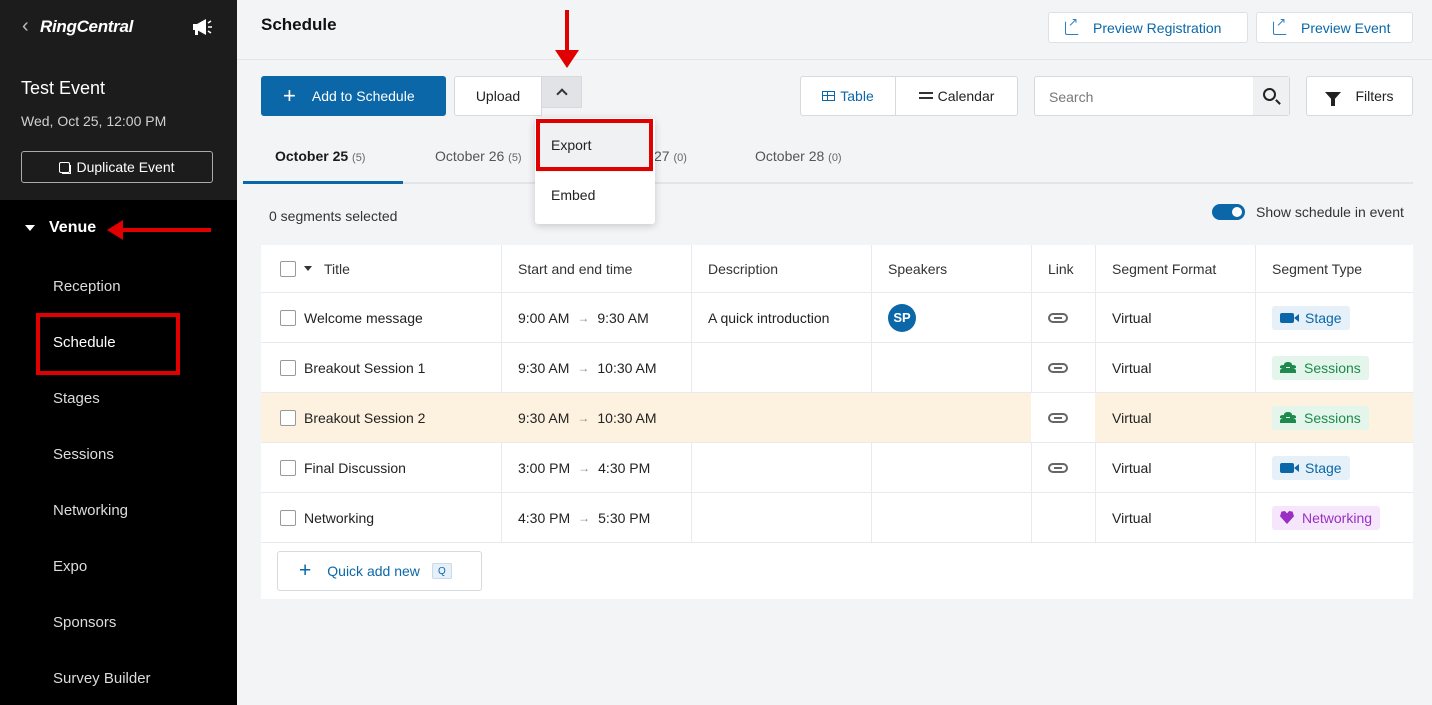 The image size is (1432, 705). I want to click on table-view-label: Table, so click(857, 96).